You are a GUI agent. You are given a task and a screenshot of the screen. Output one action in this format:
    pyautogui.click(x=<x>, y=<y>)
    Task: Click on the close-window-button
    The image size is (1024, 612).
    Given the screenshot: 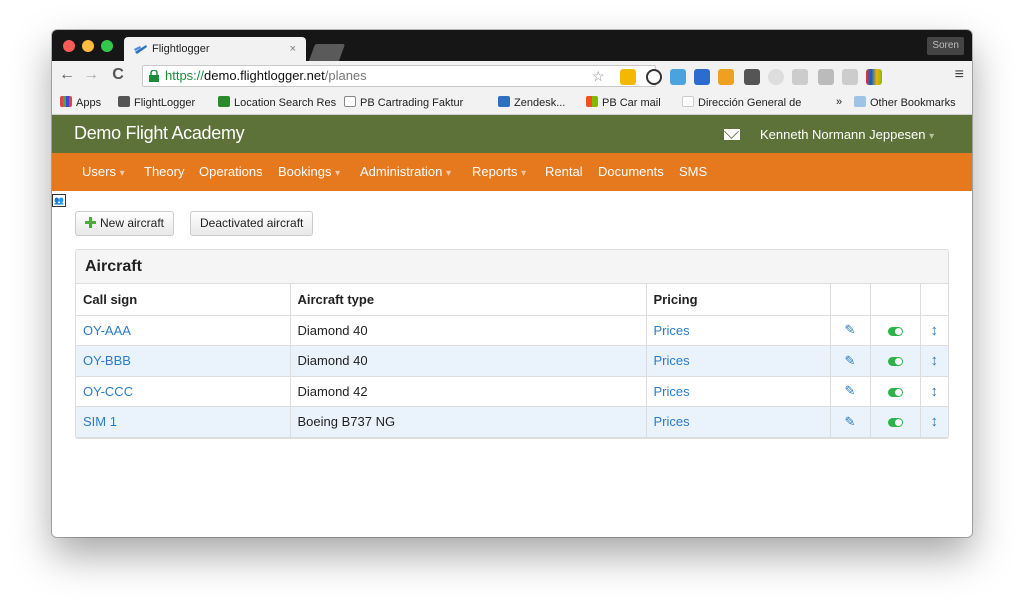 What is the action you would take?
    pyautogui.click(x=69, y=46)
    